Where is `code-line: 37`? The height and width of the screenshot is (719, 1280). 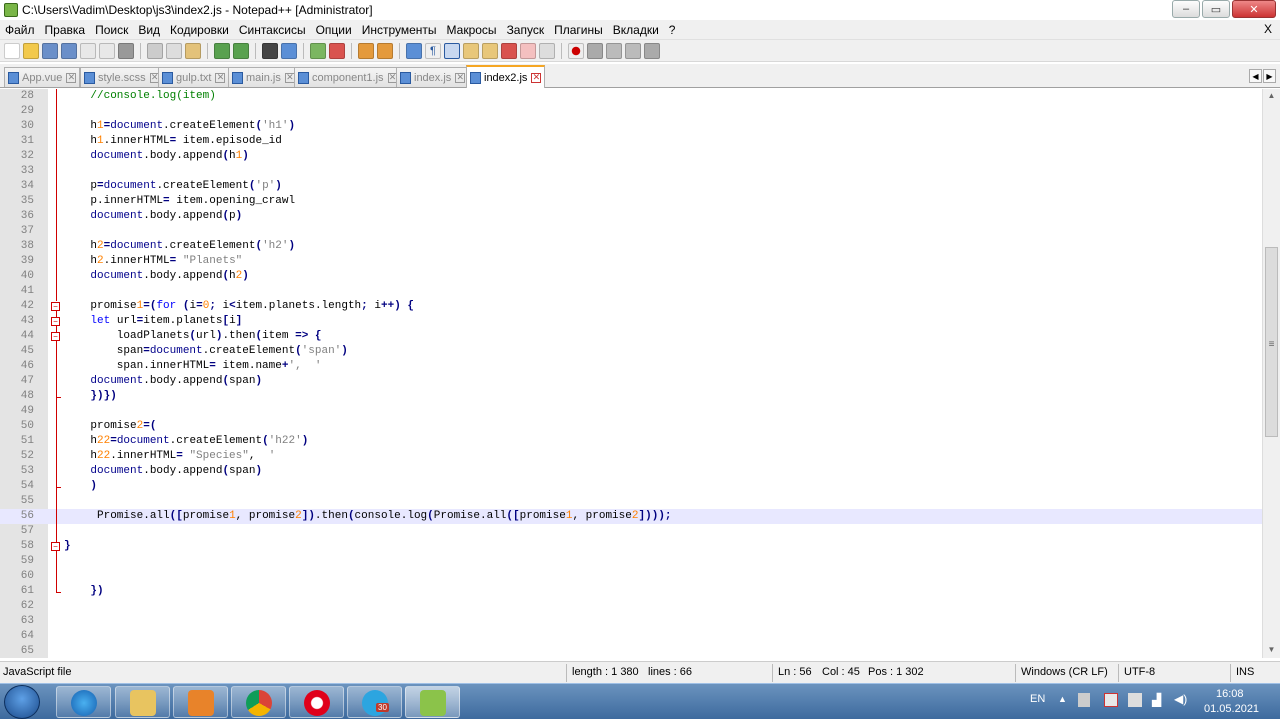 code-line: 37 is located at coordinates (631, 231).